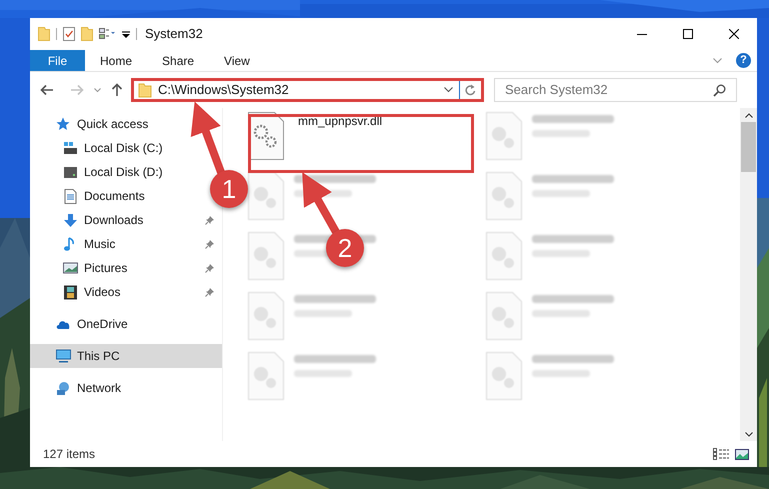  What do you see at coordinates (116, 60) in the screenshot?
I see `ribbon-tab: Home` at bounding box center [116, 60].